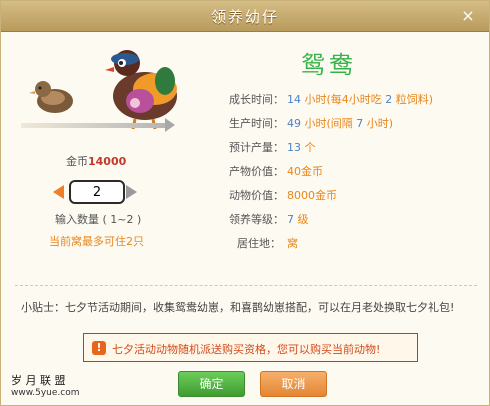  I want to click on info-text: 小时), so click(378, 123).